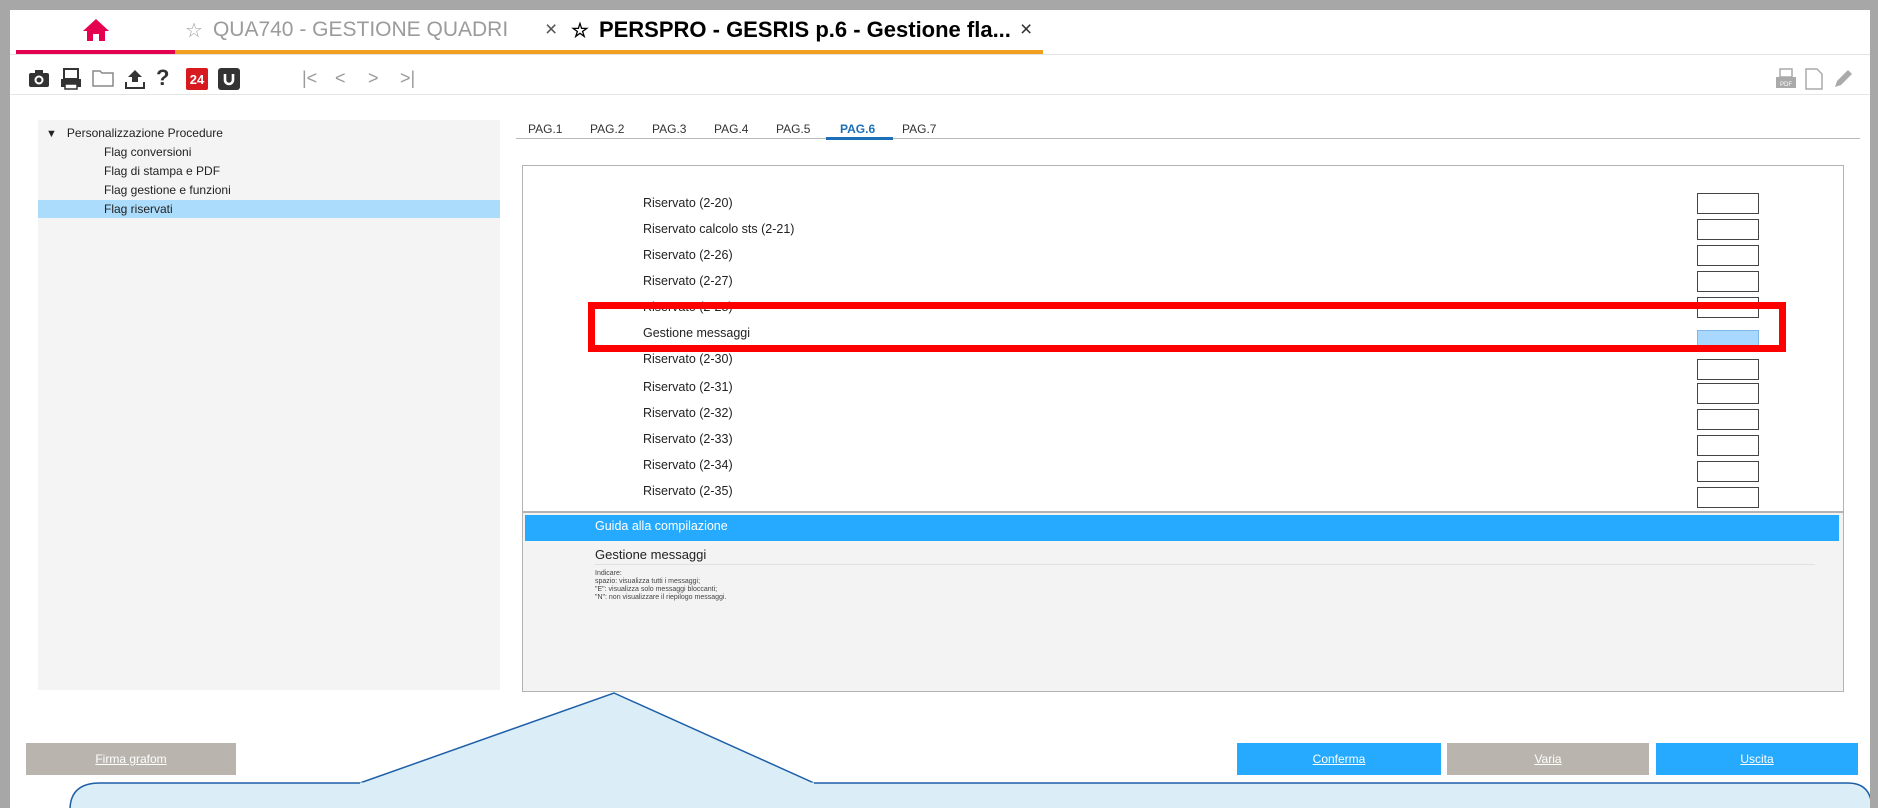 The image size is (1878, 808). Describe the element at coordinates (1339, 759) in the screenshot. I see `conferma-button: Conferma` at that location.